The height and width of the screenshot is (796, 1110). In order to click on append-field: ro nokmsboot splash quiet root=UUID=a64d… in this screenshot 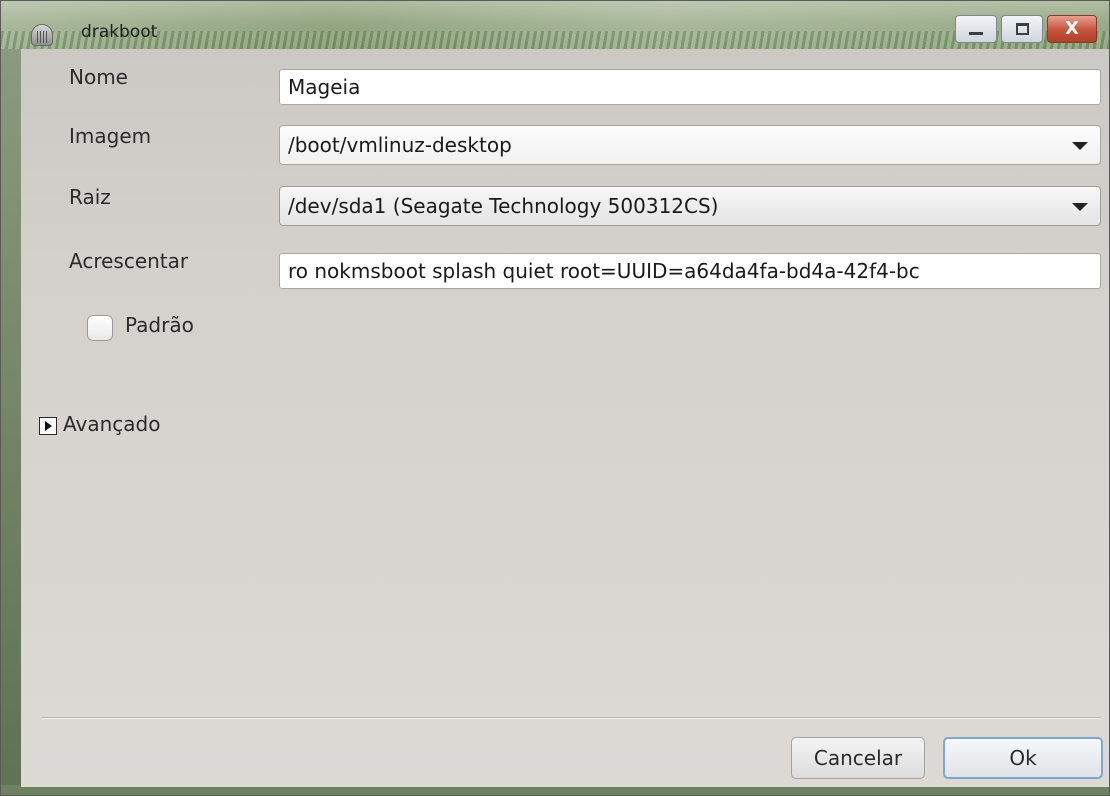, I will do `click(690, 271)`.